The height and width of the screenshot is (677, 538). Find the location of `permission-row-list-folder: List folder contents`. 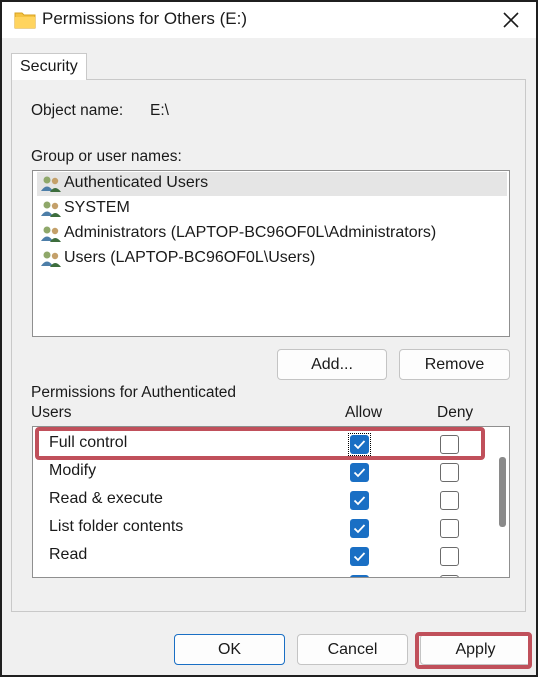

permission-row-list-folder: List folder contents is located at coordinates (258, 528).